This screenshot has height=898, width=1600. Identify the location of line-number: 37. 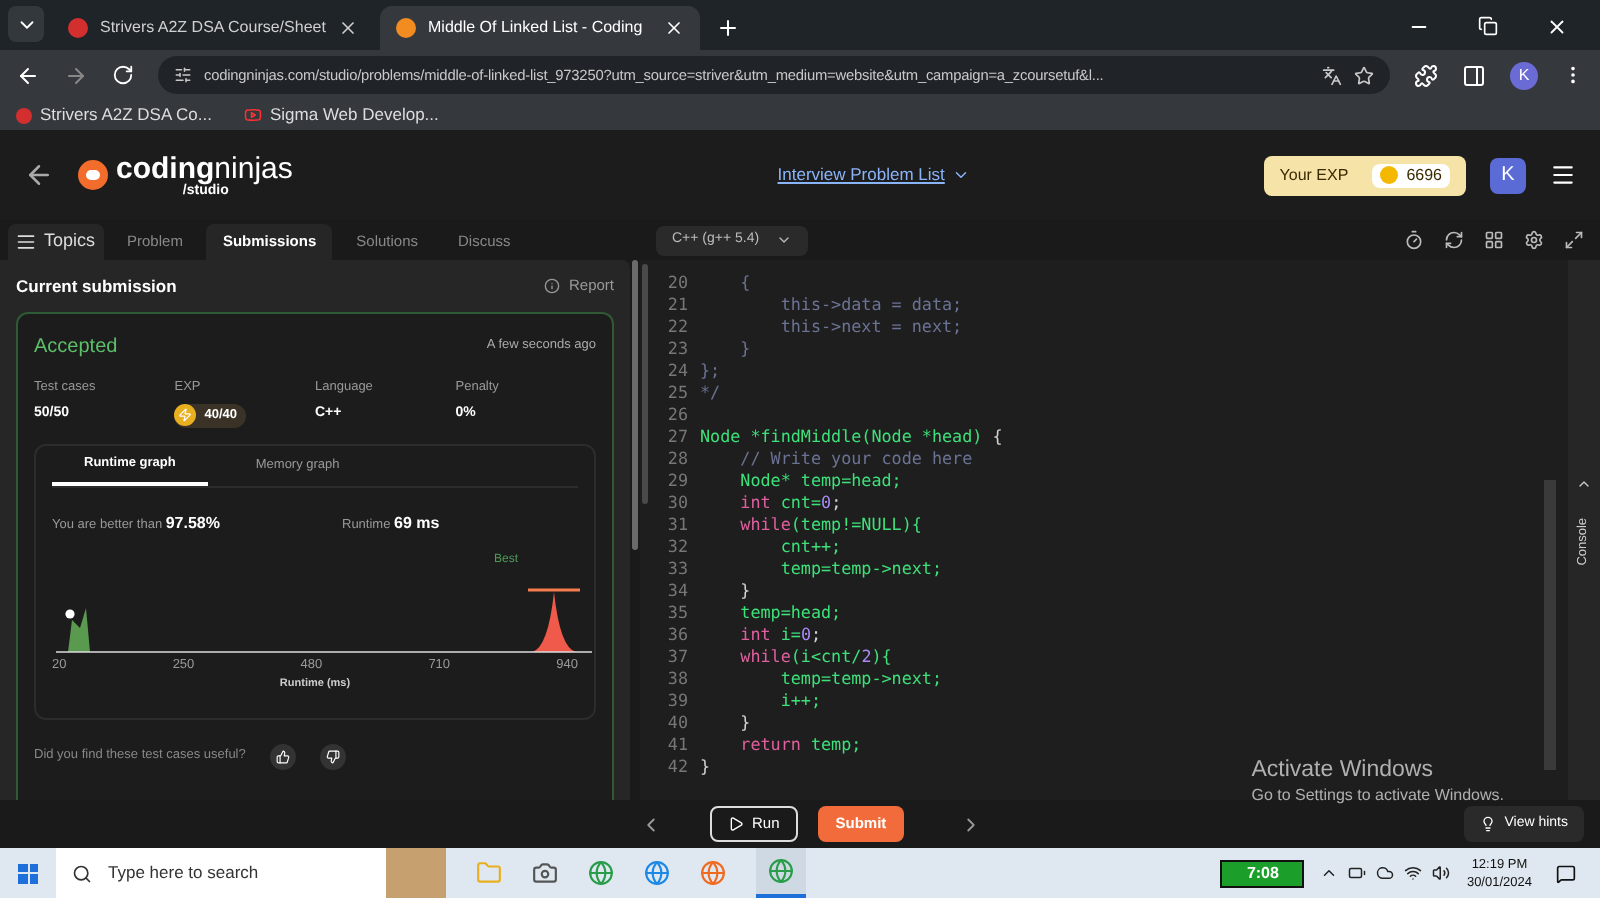
(677, 657).